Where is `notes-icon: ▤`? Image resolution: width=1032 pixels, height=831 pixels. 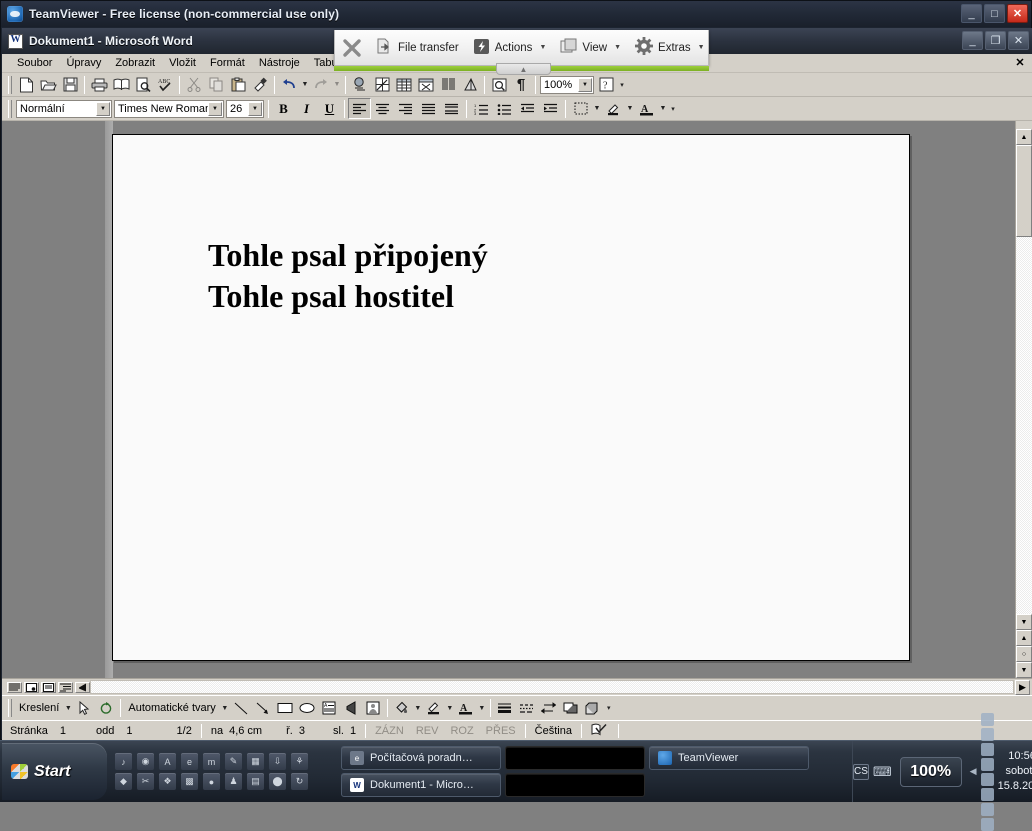 notes-icon: ▤ is located at coordinates (255, 781).